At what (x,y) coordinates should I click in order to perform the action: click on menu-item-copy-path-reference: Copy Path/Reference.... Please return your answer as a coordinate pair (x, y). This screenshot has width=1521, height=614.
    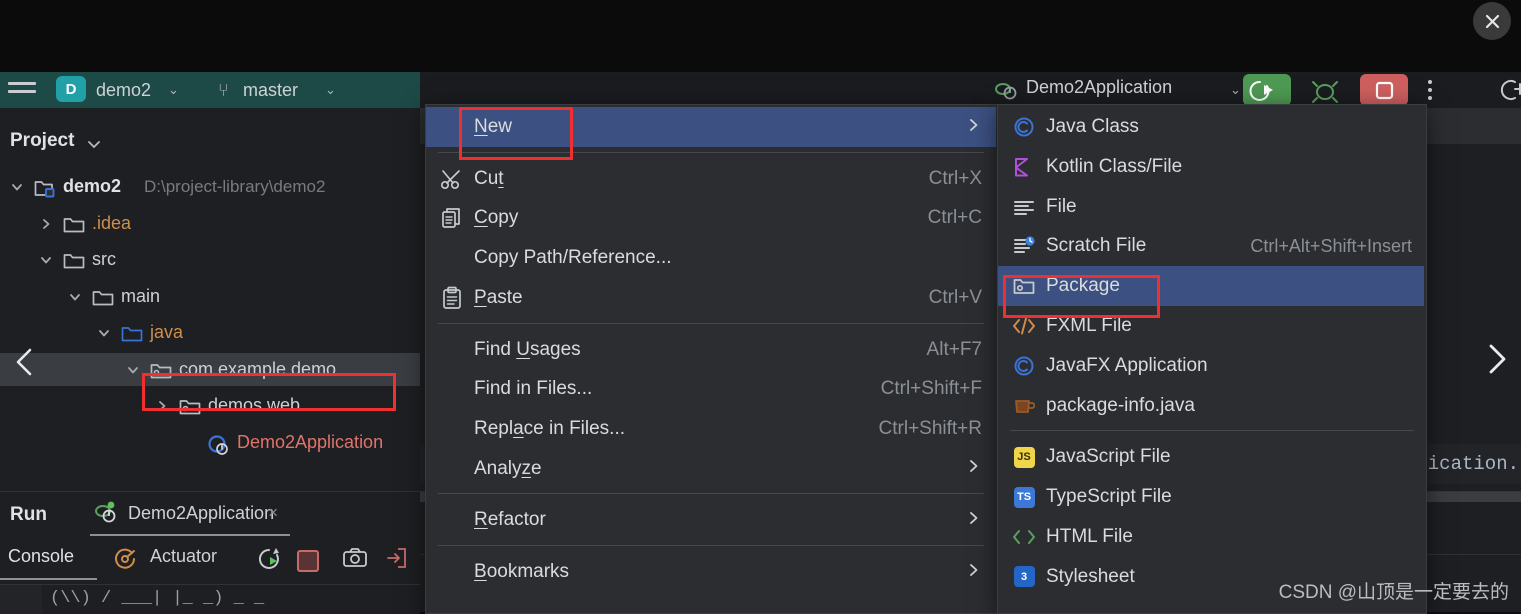
    Looking at the image, I should click on (711, 258).